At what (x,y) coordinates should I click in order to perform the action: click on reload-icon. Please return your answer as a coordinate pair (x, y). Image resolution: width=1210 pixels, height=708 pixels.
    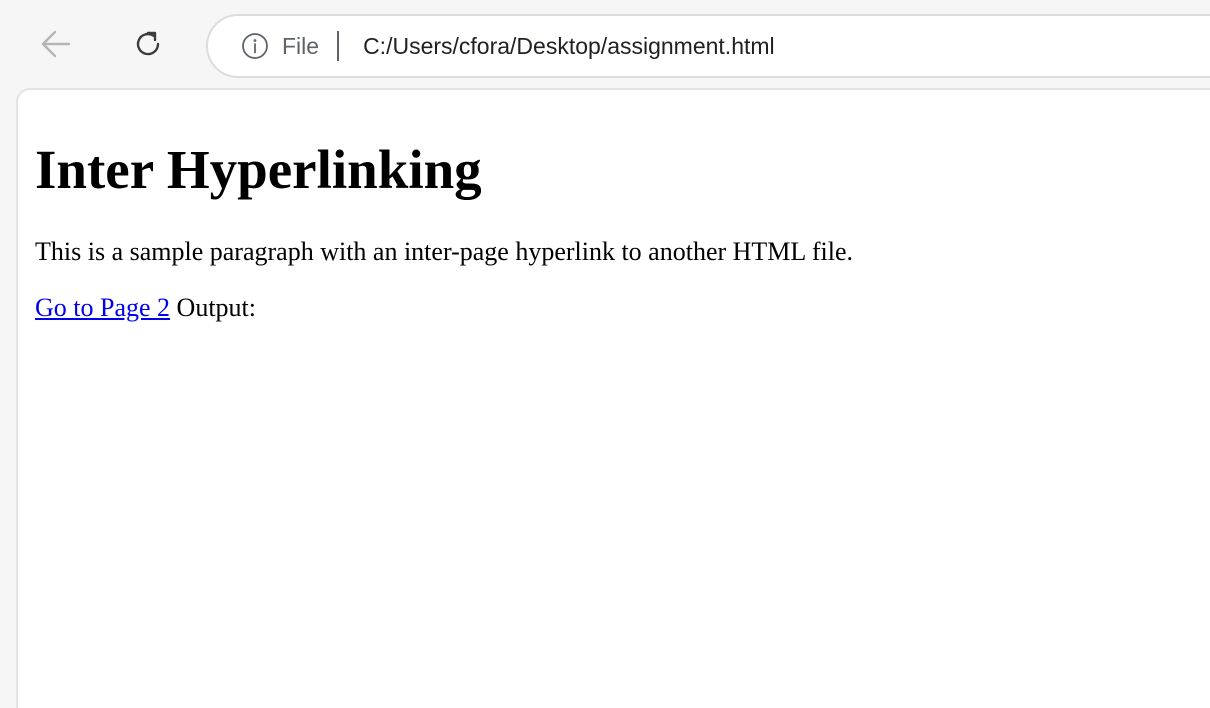
    Looking at the image, I should click on (148, 43).